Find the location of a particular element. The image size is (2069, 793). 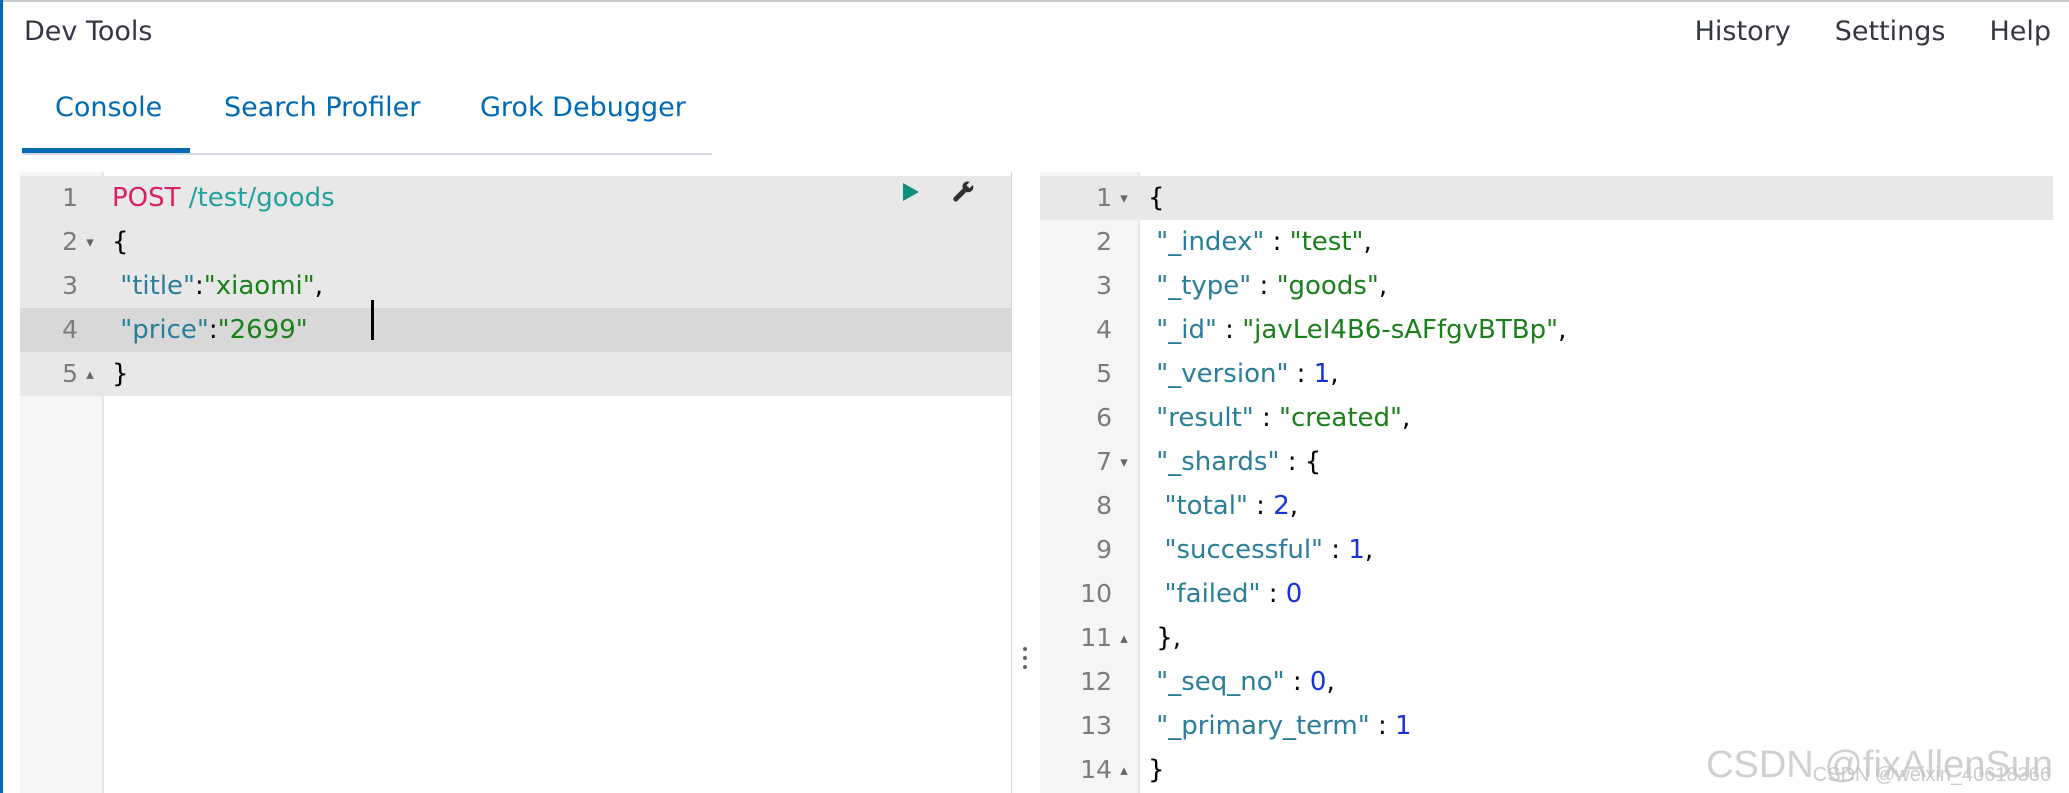

line-number: 8 is located at coordinates (1104, 505).